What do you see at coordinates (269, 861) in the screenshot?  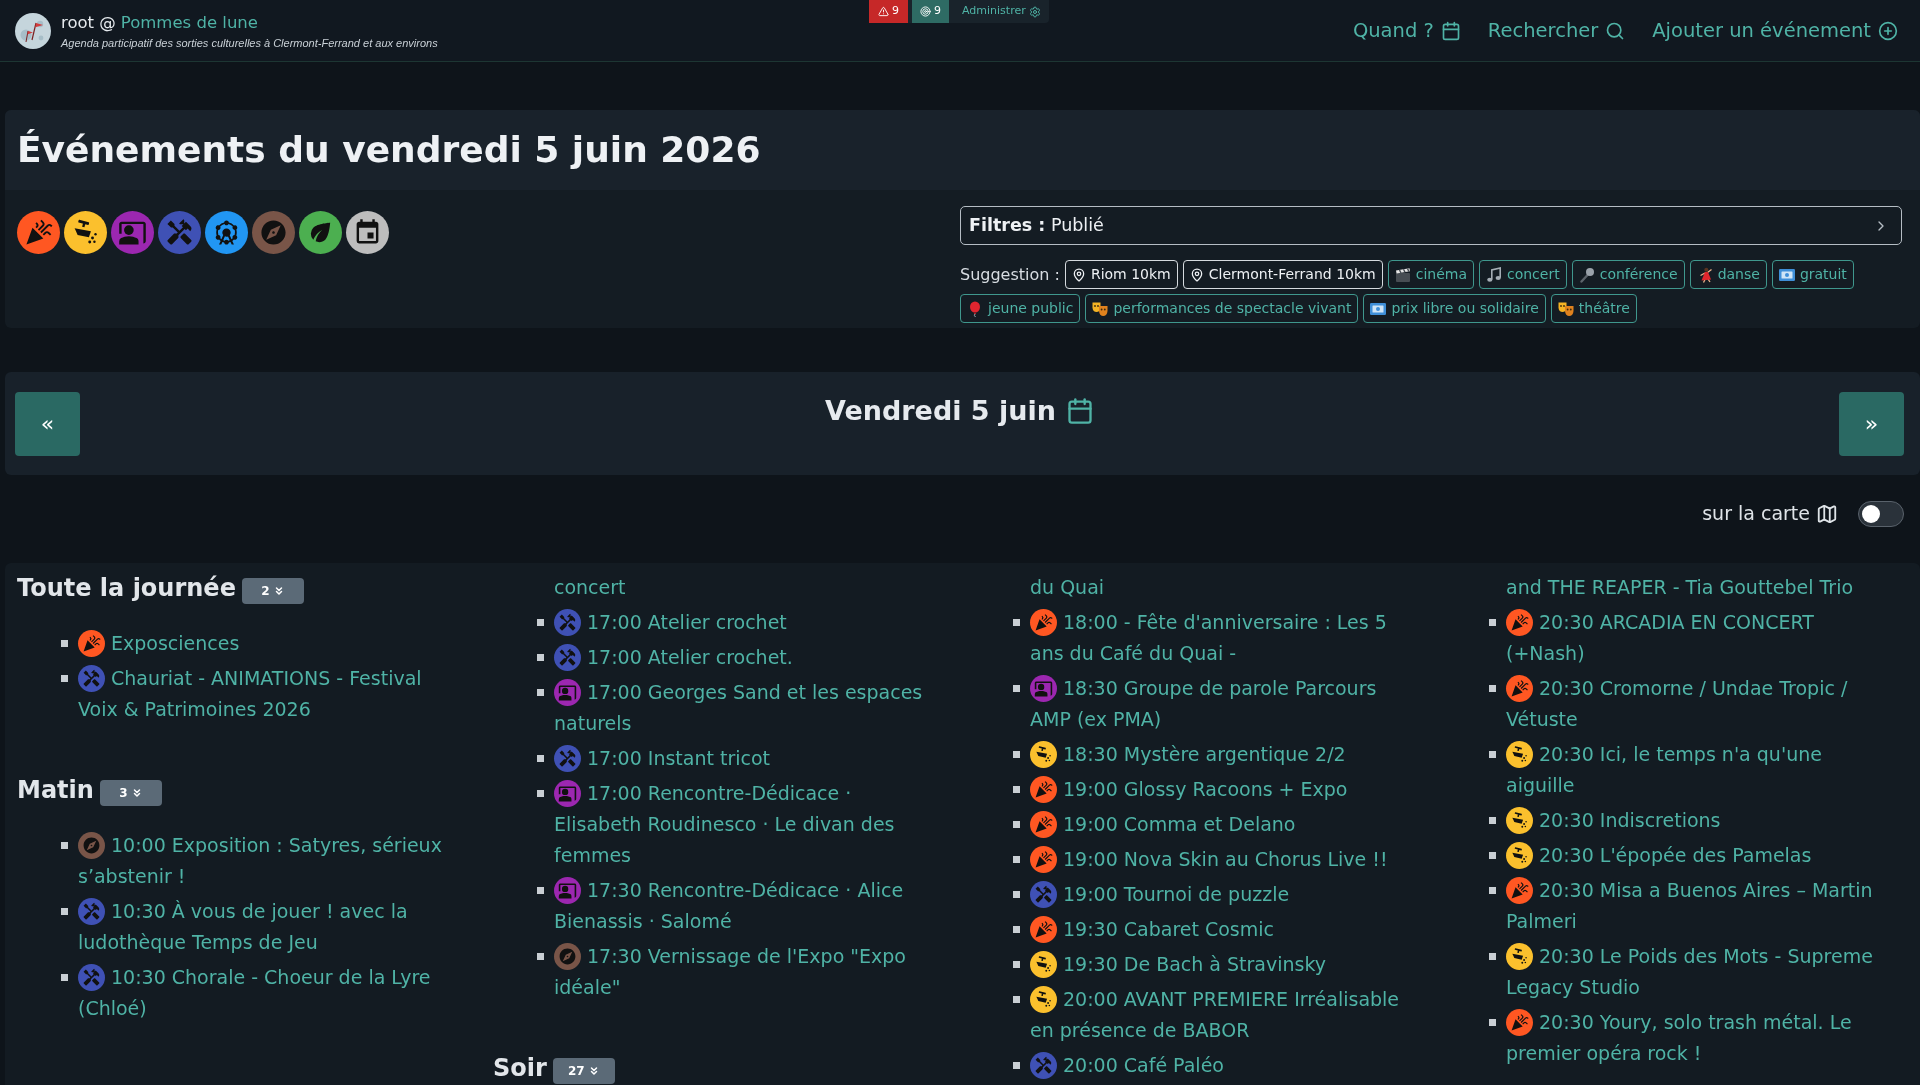 I see `event-link: 10:00 Exposition : Satyres, sérieux s’abstenir !` at bounding box center [269, 861].